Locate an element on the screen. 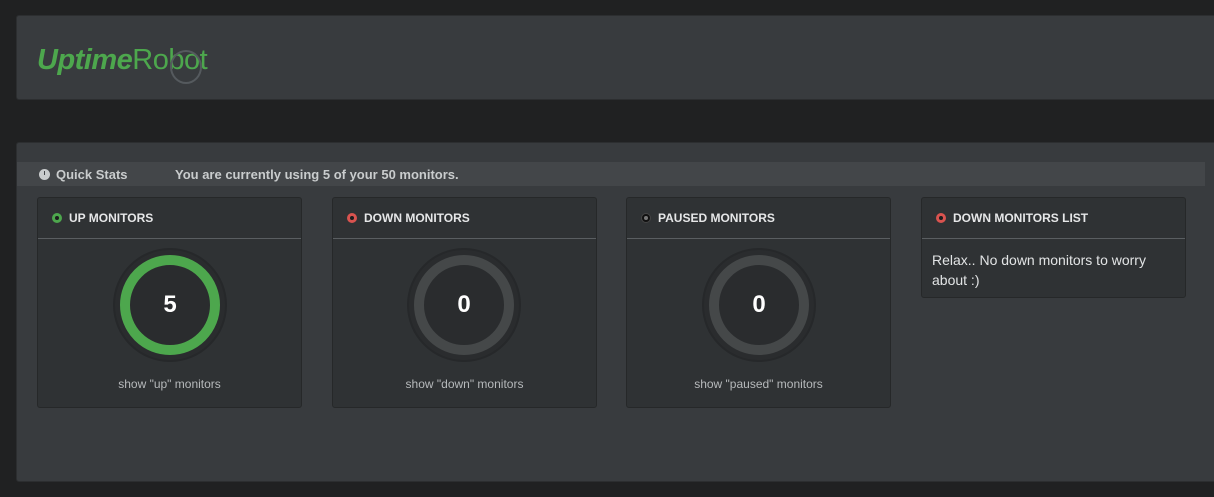 This screenshot has height=497, width=1214. paused-monitors-header: PAUSED MONITORS is located at coordinates (758, 218).